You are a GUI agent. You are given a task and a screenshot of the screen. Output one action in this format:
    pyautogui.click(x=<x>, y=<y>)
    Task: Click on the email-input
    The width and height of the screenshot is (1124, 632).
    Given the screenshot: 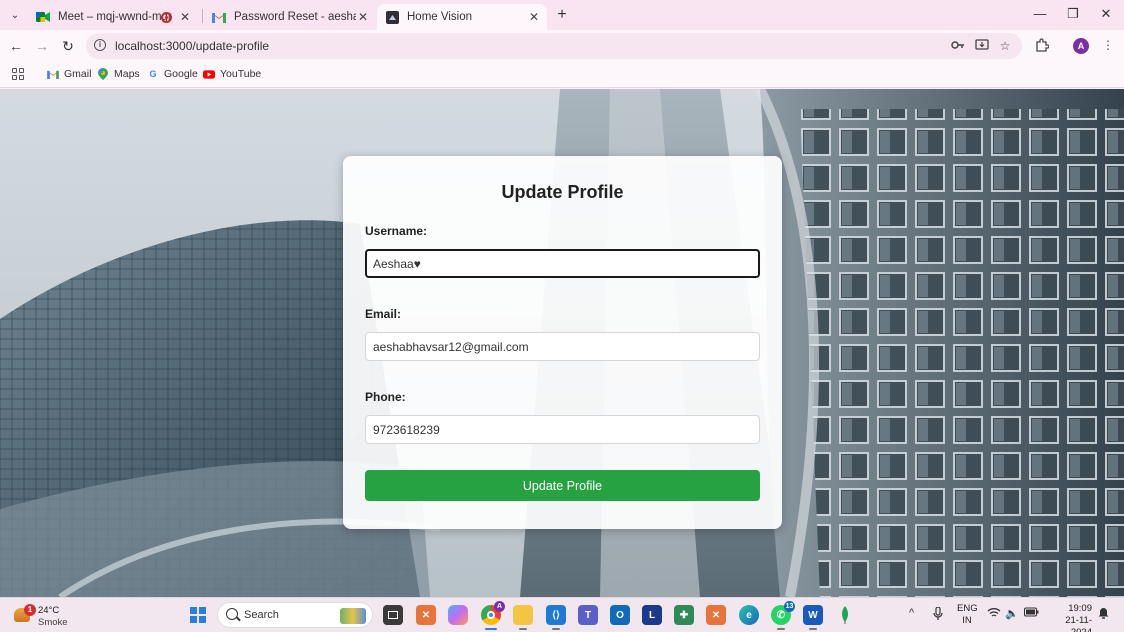 What is the action you would take?
    pyautogui.click(x=562, y=346)
    